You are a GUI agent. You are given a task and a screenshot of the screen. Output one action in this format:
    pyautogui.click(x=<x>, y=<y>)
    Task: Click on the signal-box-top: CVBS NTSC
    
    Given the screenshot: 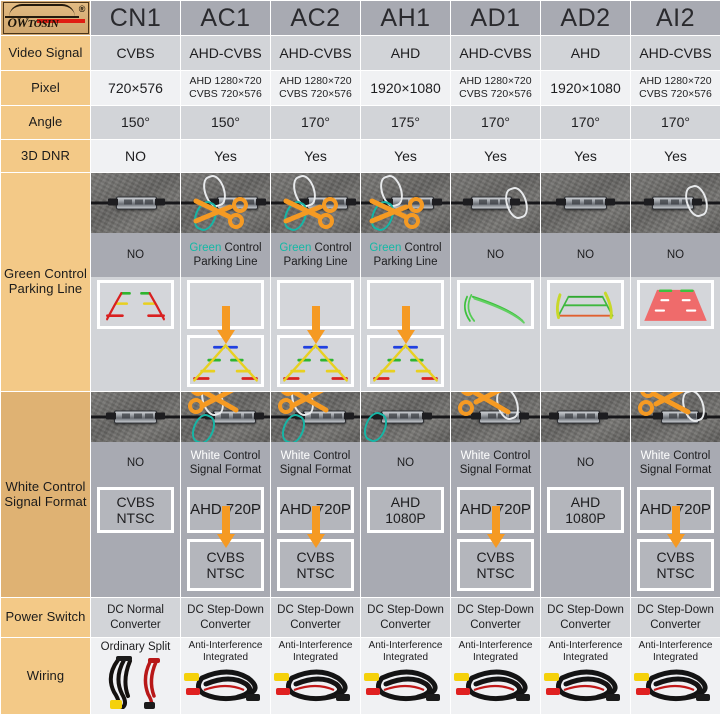 What is the action you would take?
    pyautogui.click(x=135, y=510)
    